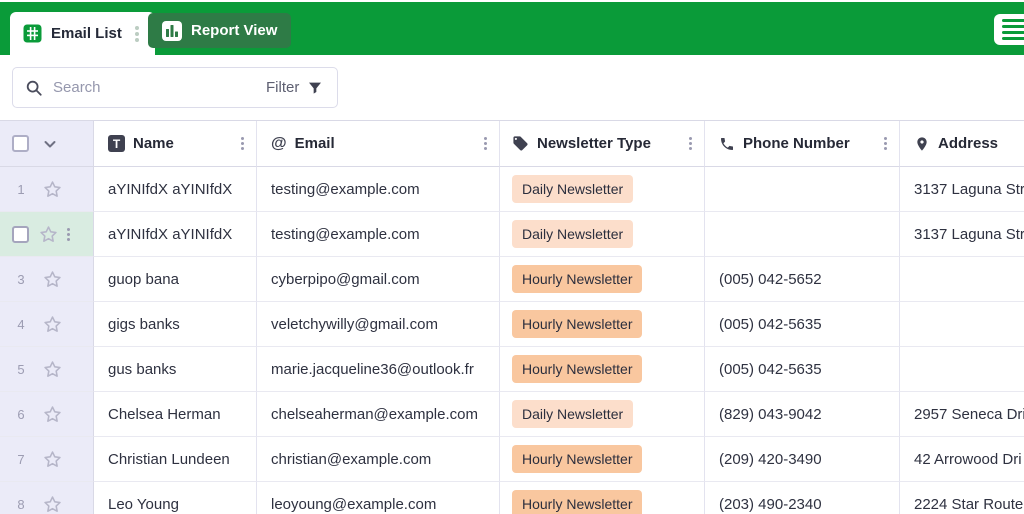 Image resolution: width=1024 pixels, height=514 pixels. I want to click on address-cell: 2224 Star Route., so click(962, 498).